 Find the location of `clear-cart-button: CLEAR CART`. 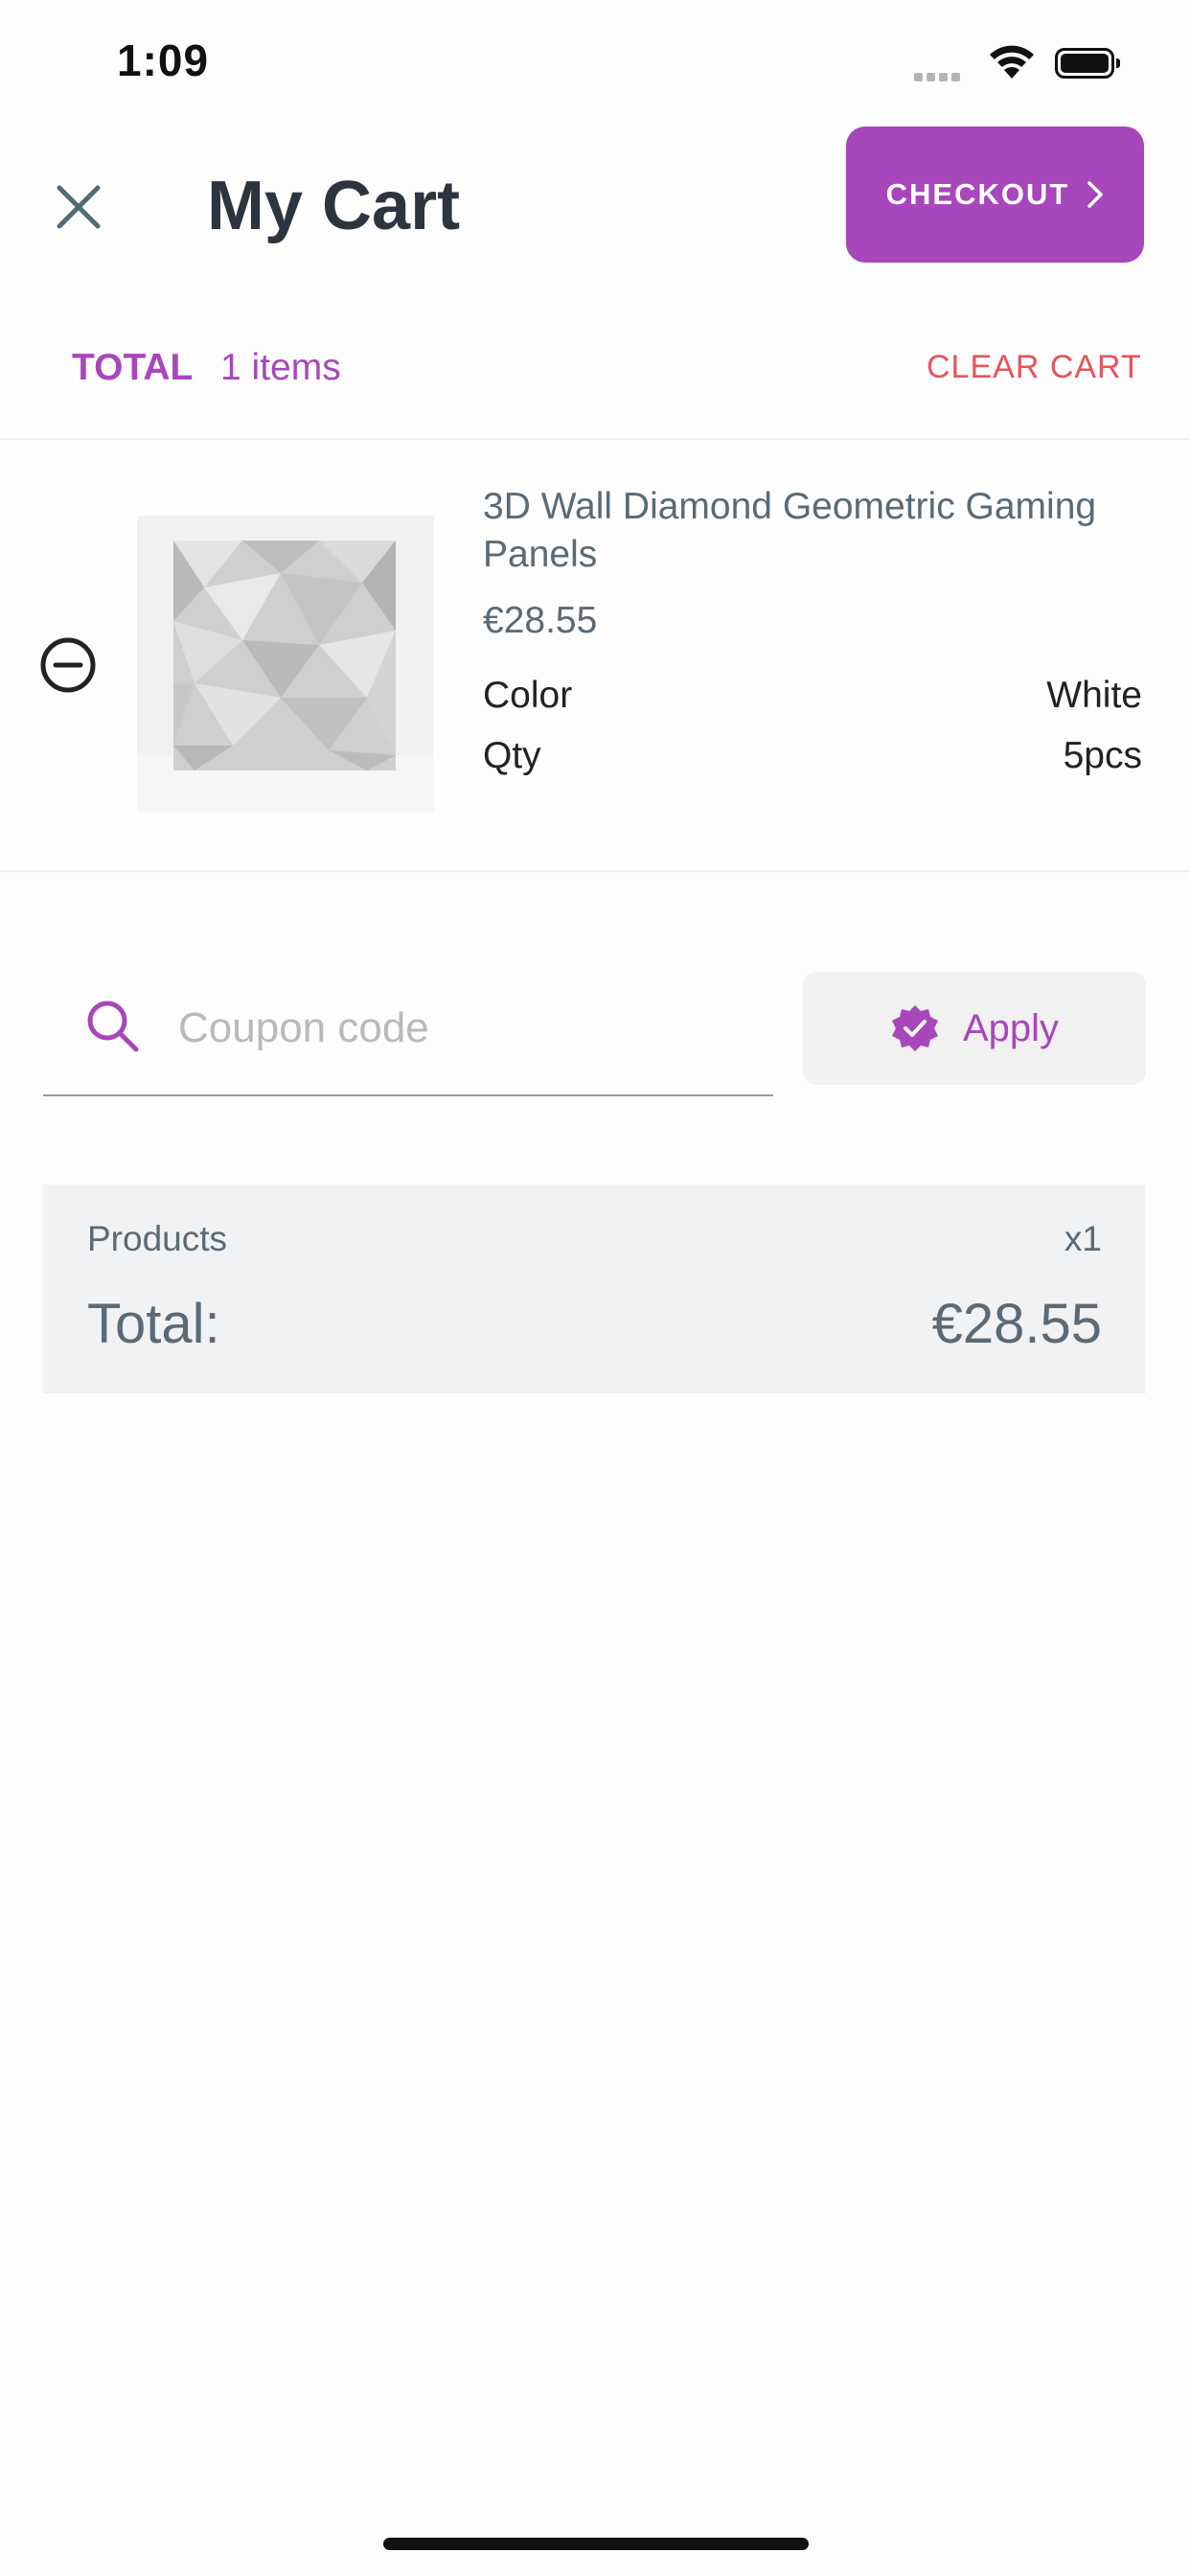

clear-cart-button: CLEAR CART is located at coordinates (1035, 367).